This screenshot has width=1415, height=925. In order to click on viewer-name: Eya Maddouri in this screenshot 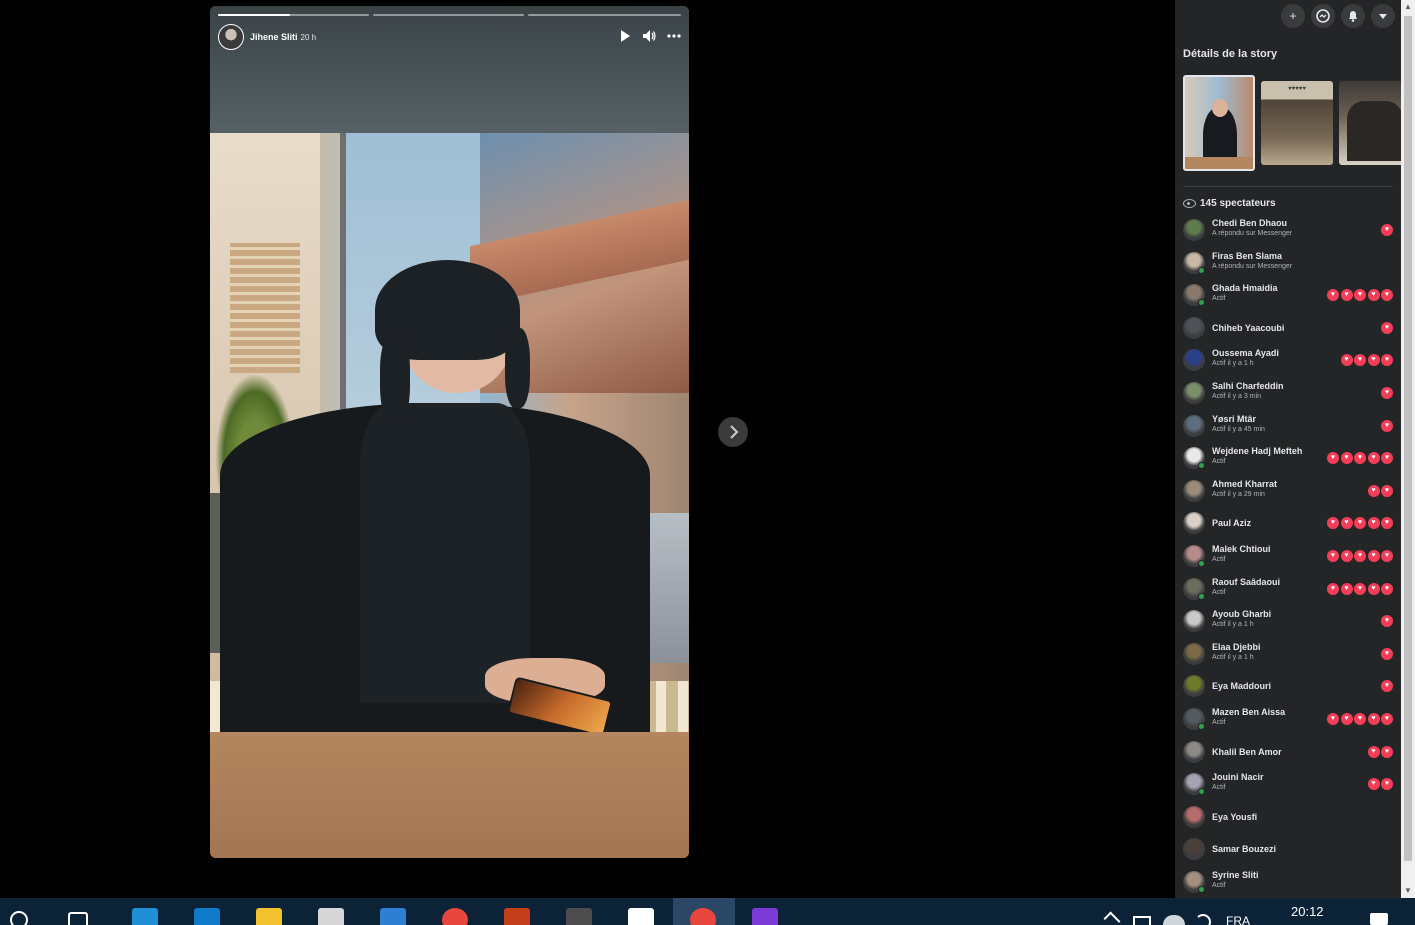, I will do `click(1241, 686)`.